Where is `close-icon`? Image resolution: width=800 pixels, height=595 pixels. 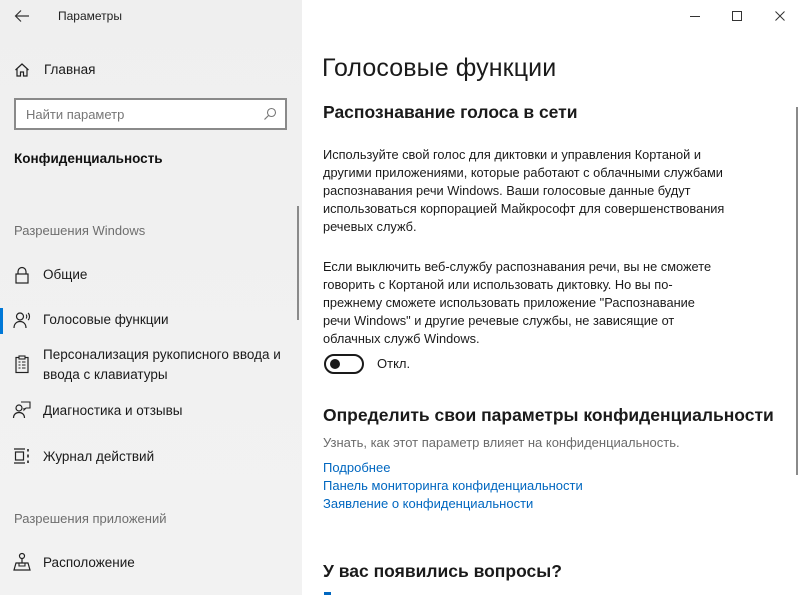
close-icon is located at coordinates (780, 16).